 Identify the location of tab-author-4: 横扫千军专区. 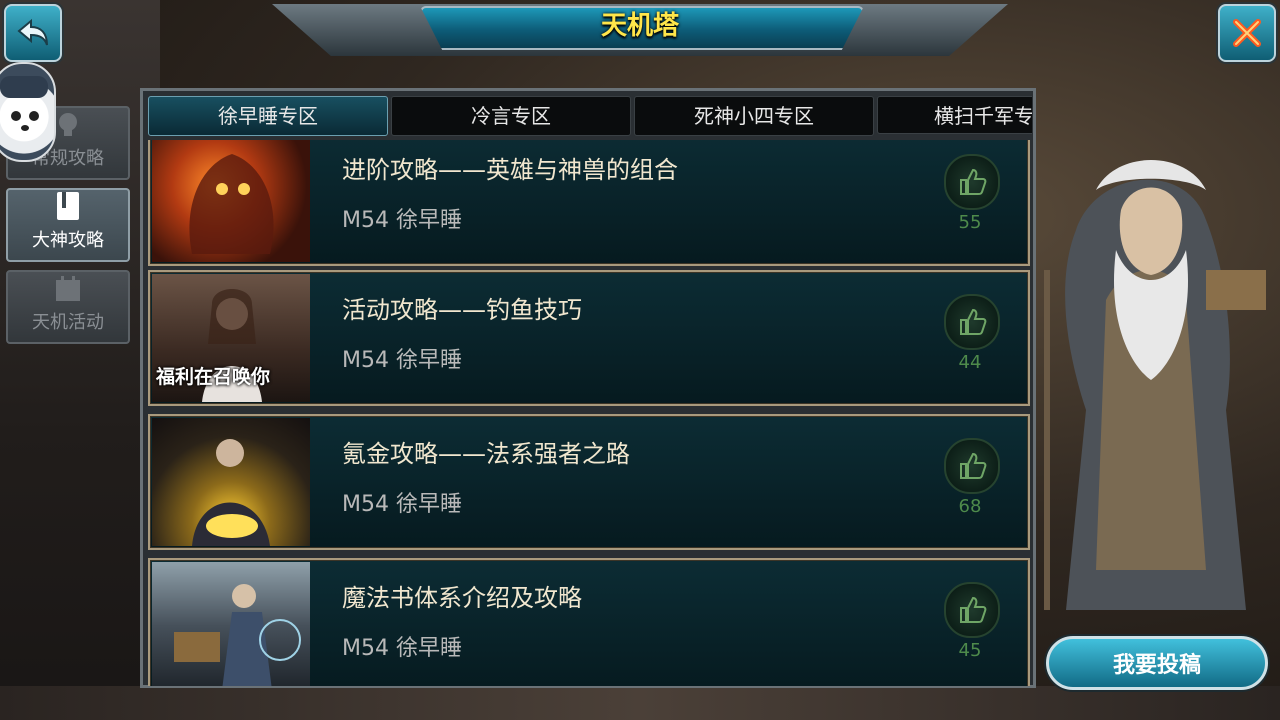
(954, 115).